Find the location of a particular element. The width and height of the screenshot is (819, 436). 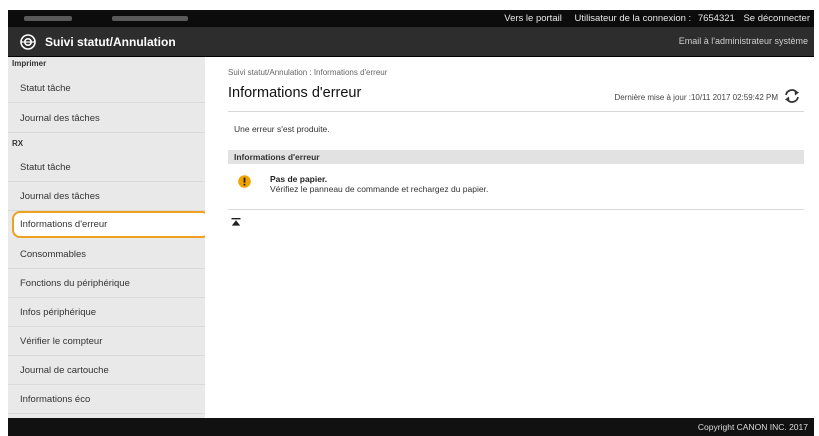

title-divider is located at coordinates (516, 111).